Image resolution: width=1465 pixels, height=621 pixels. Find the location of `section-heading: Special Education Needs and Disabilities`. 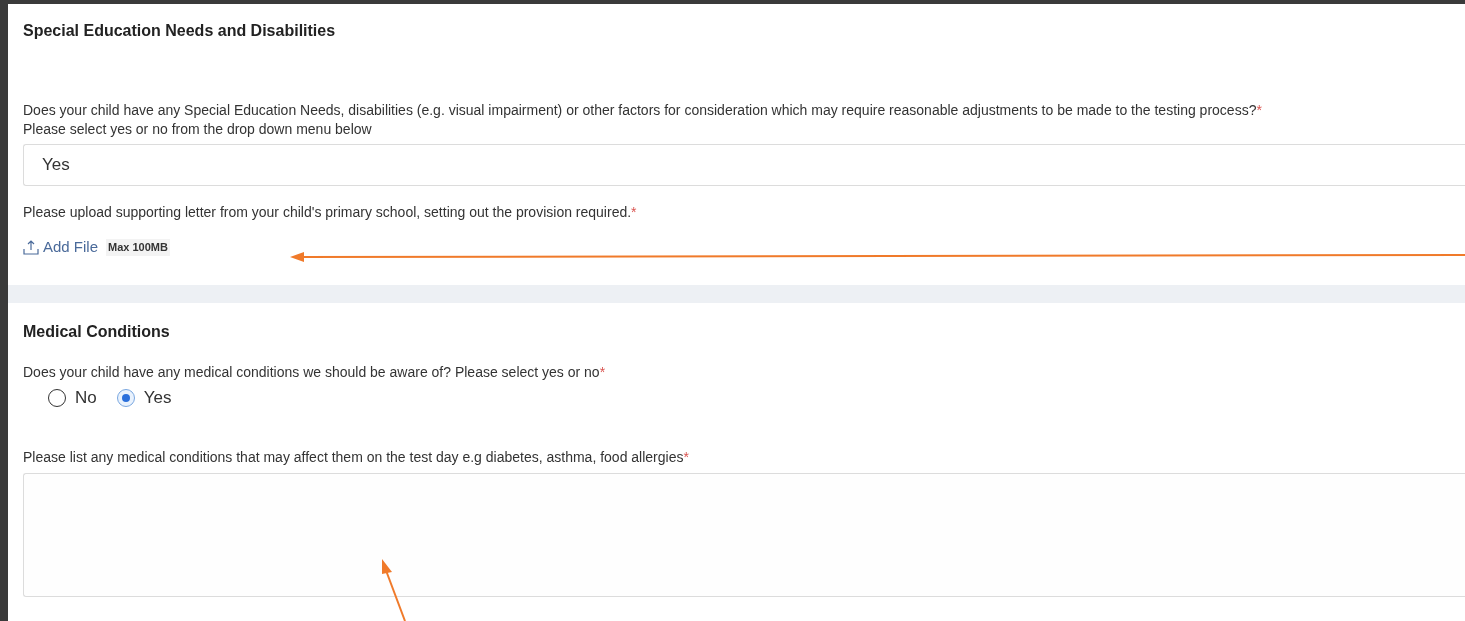

section-heading: Special Education Needs and Disabilities is located at coordinates (180, 31).